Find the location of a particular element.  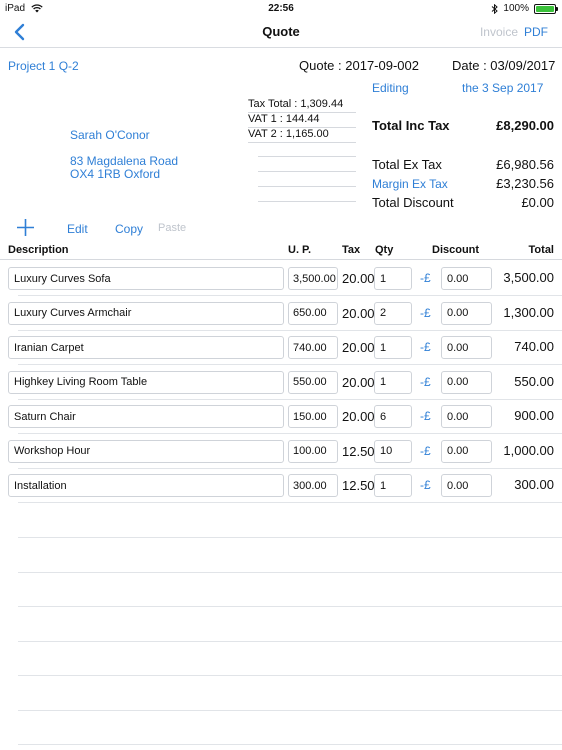

line-total: 300.00 is located at coordinates (534, 484).